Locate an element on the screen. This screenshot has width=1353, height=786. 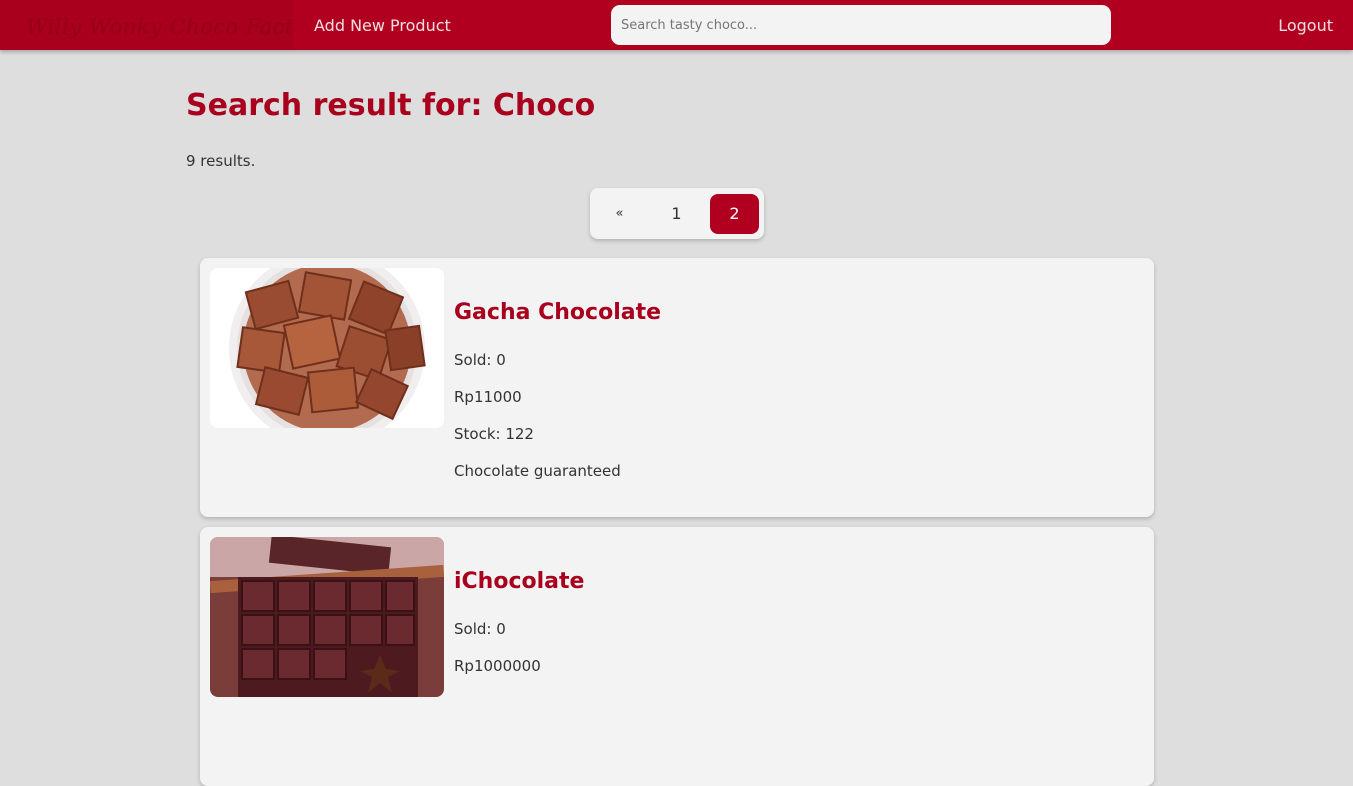
product-stock: Stock: 122 is located at coordinates (494, 434).